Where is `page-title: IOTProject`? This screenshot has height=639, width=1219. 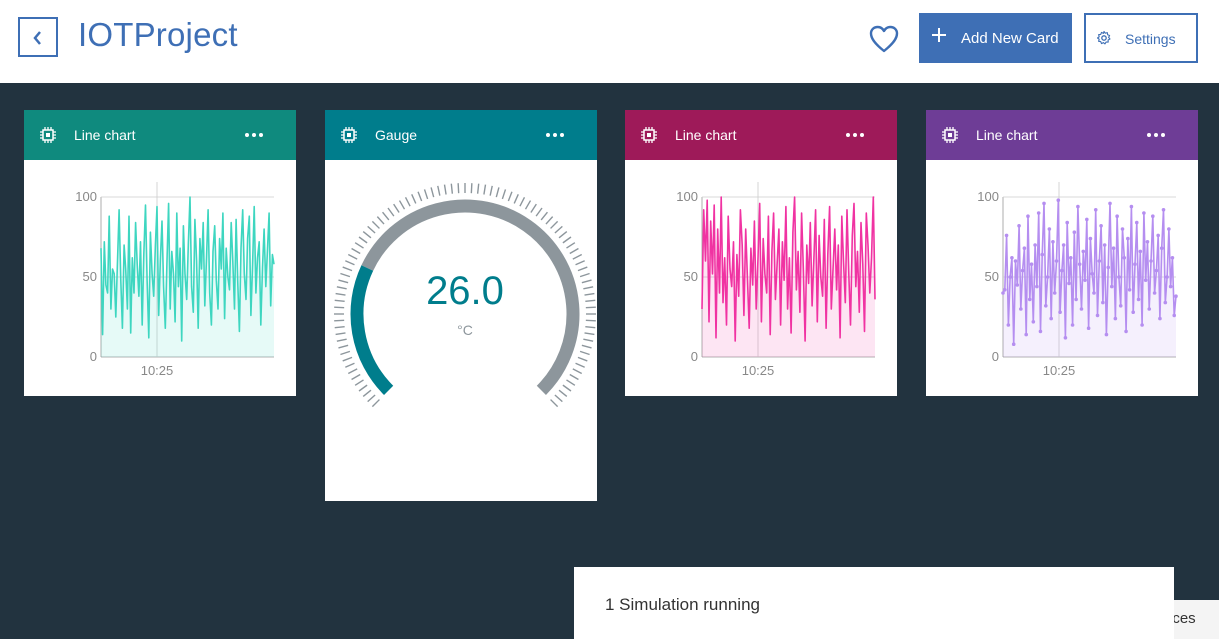 page-title: IOTProject is located at coordinates (158, 34).